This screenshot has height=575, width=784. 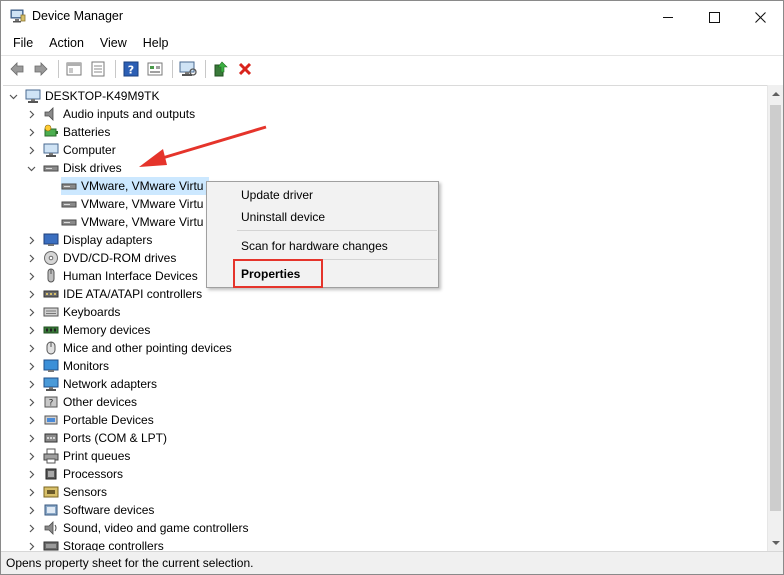 What do you see at coordinates (283, 217) in the screenshot?
I see `ctx-uninstall-device: Uninstall device` at bounding box center [283, 217].